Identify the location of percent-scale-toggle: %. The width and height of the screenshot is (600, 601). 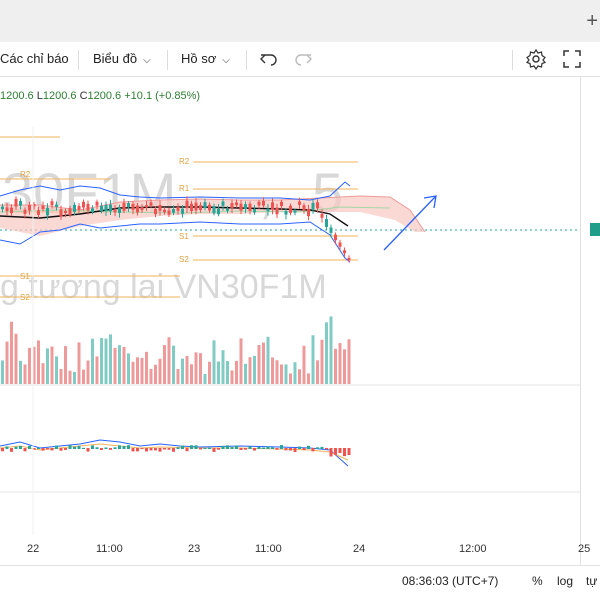
(537, 581).